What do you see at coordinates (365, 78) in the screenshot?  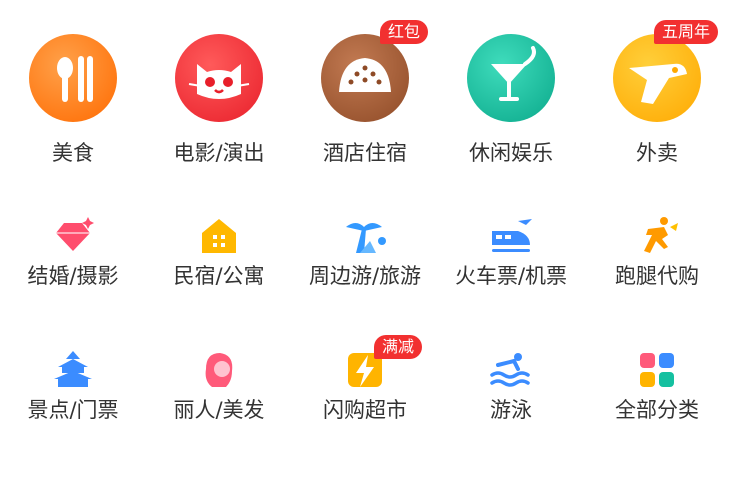 I see `pie-bun-icon` at bounding box center [365, 78].